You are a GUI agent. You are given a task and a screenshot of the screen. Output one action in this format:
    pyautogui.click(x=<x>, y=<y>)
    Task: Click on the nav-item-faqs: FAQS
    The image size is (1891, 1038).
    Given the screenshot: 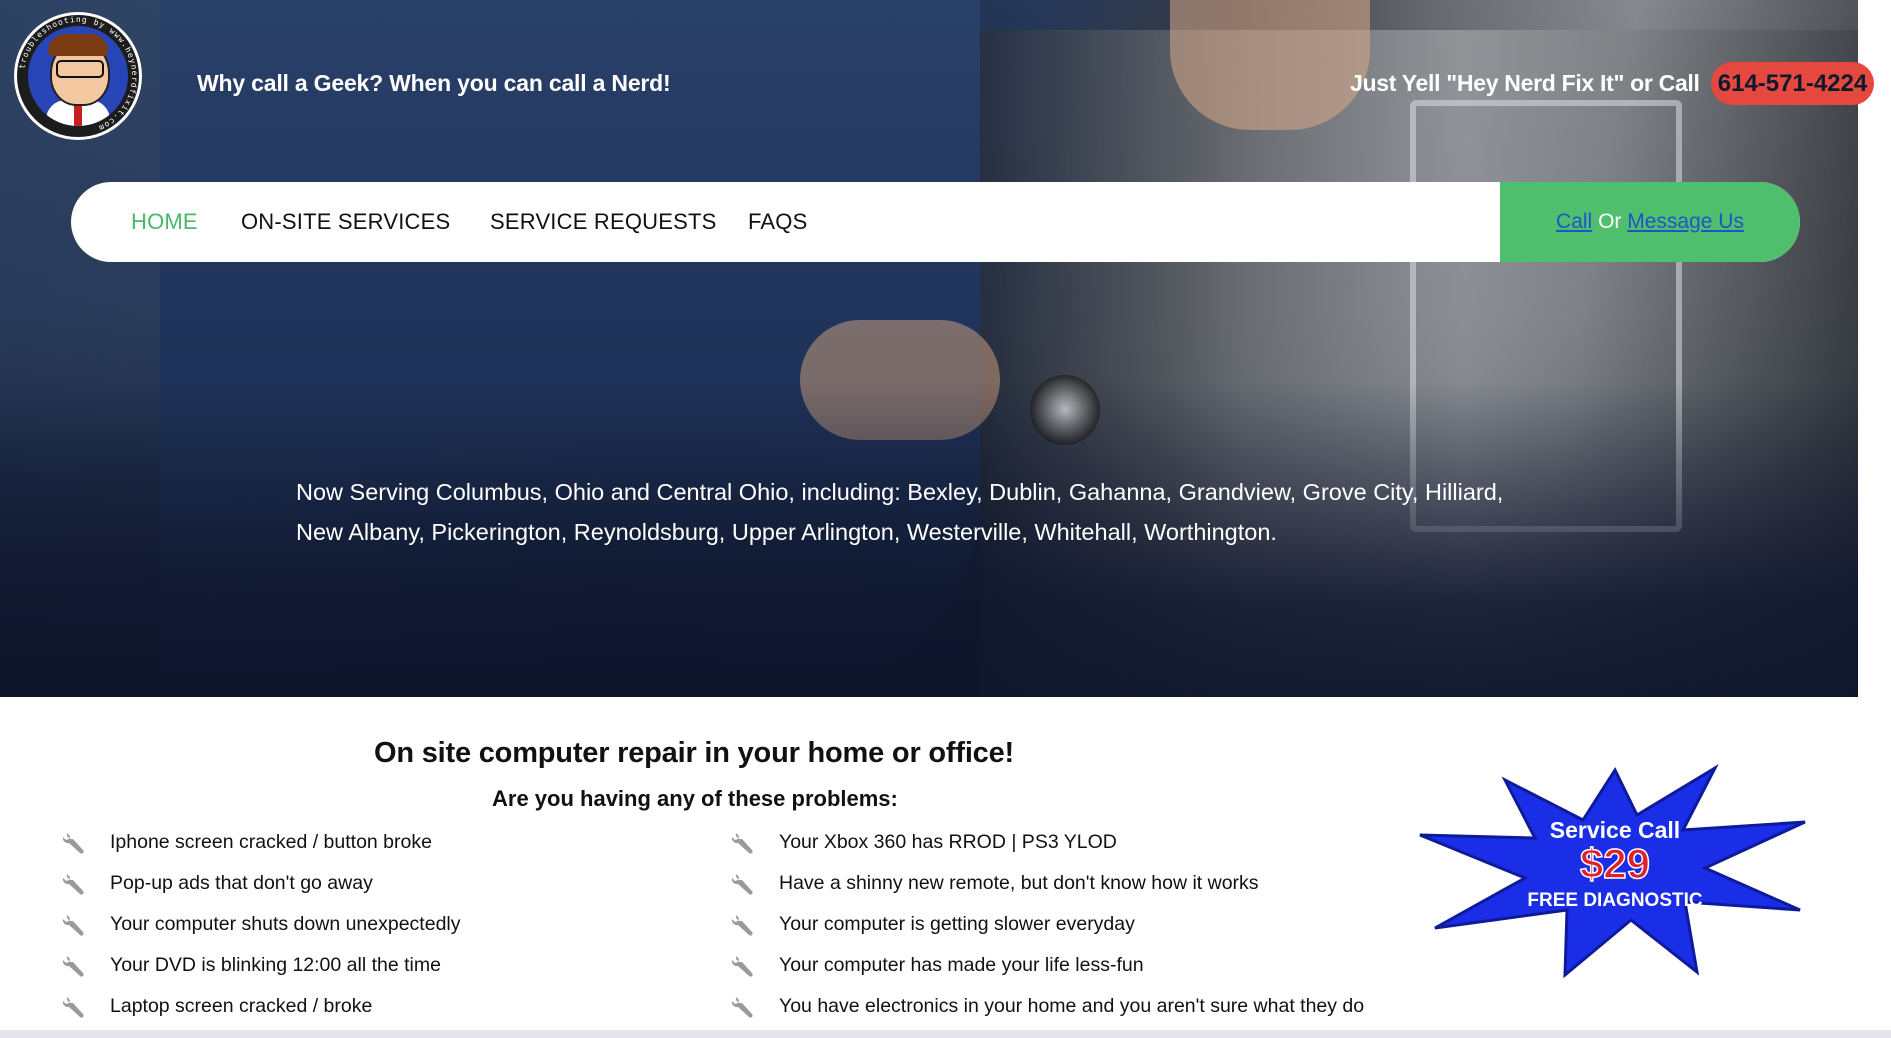 What is the action you would take?
    pyautogui.click(x=778, y=222)
    